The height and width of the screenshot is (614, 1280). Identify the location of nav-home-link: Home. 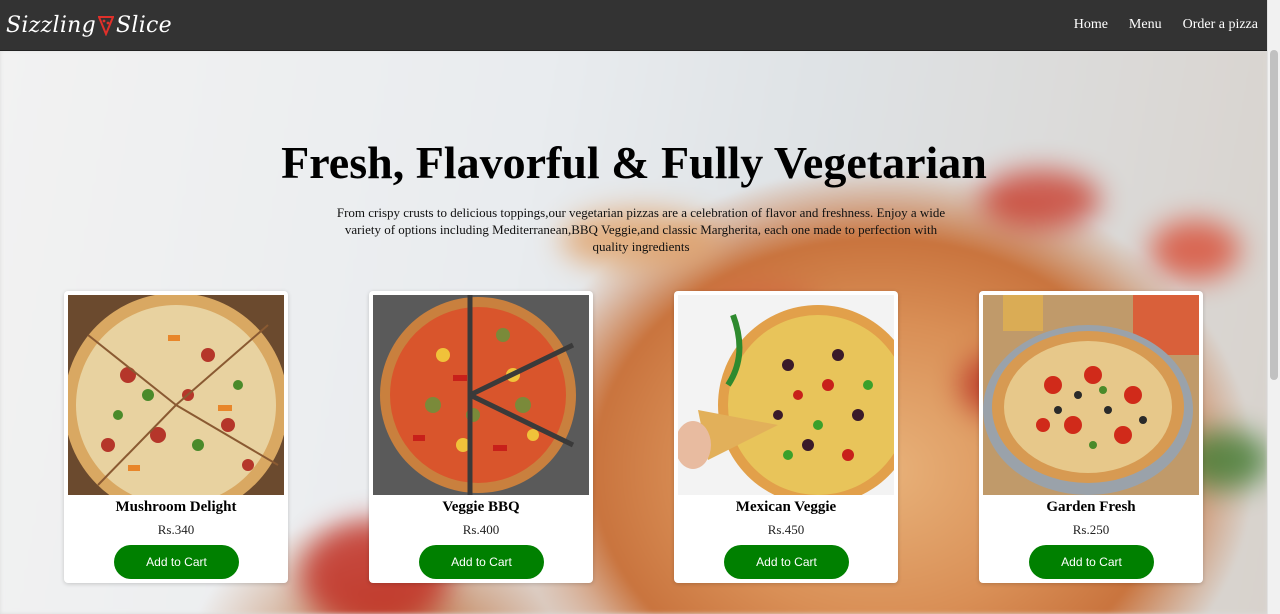
(1091, 25).